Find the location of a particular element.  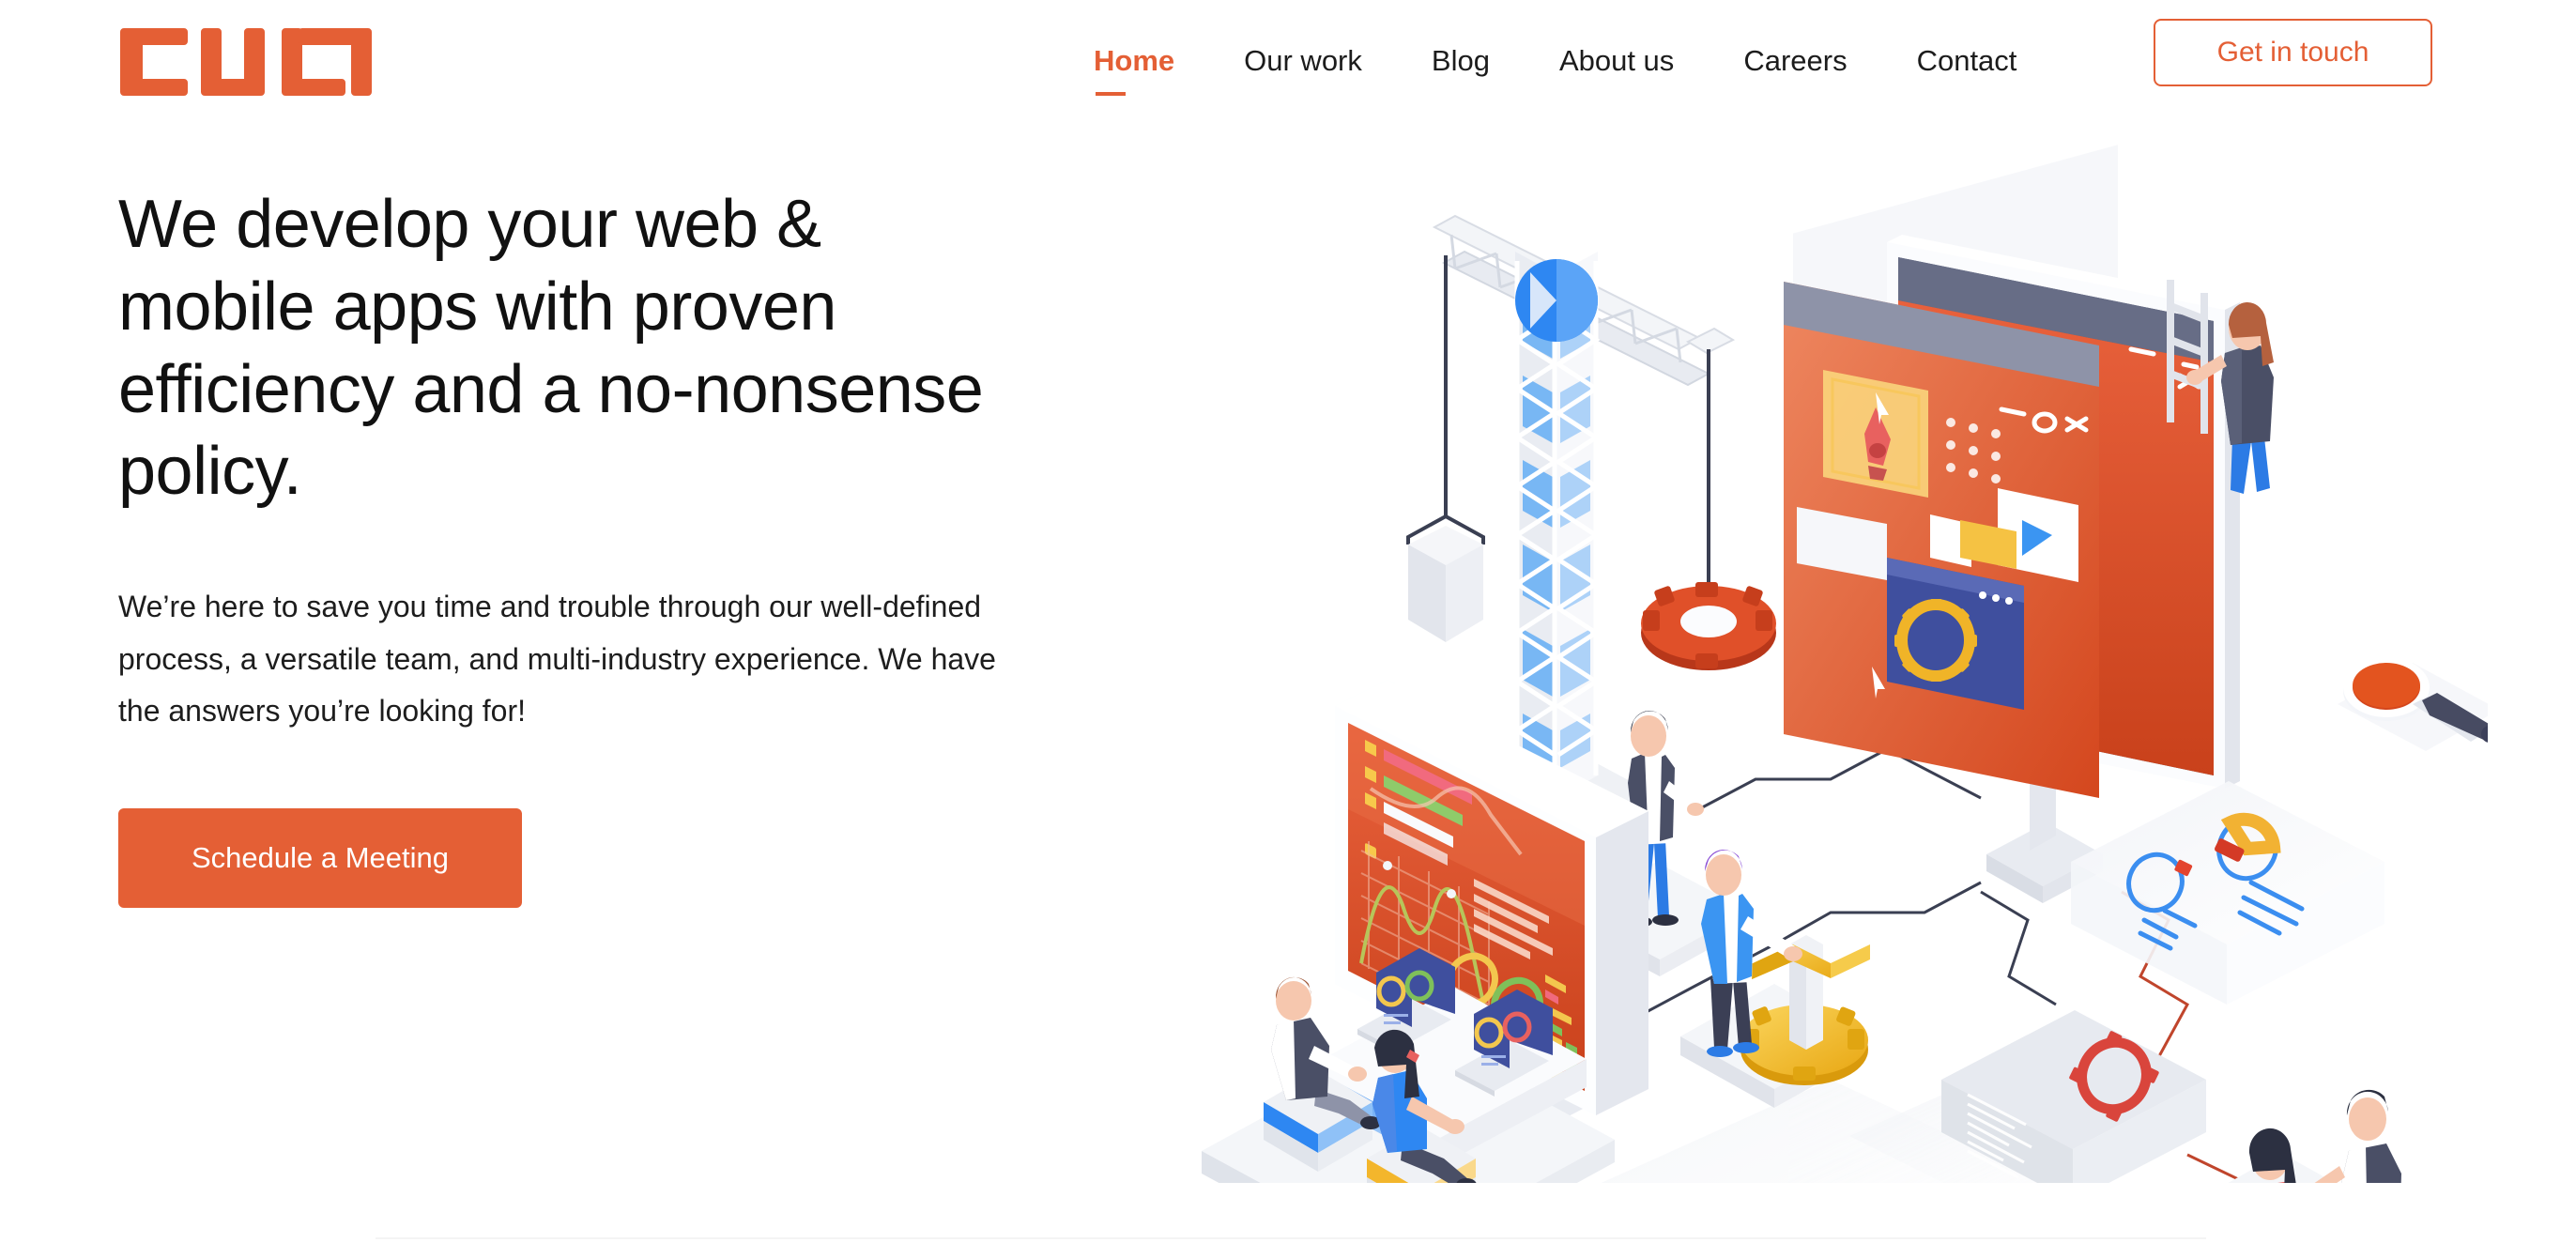

crane-tower is located at coordinates (1557, 525).